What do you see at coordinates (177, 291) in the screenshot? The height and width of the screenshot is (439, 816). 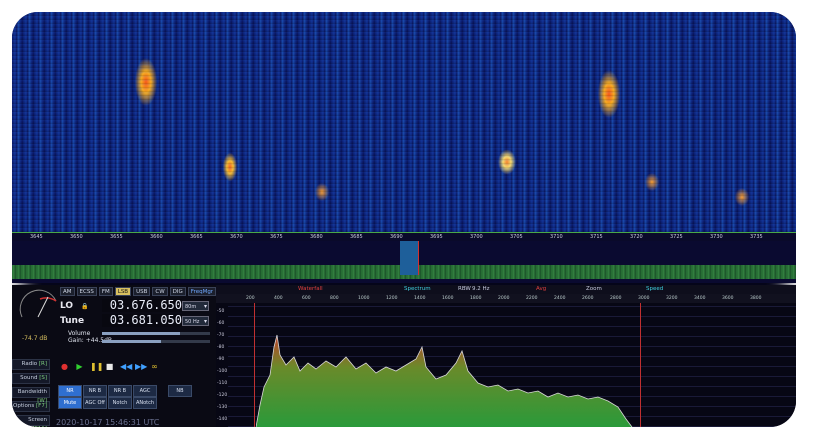 I see `mode-dig-button: DIG` at bounding box center [177, 291].